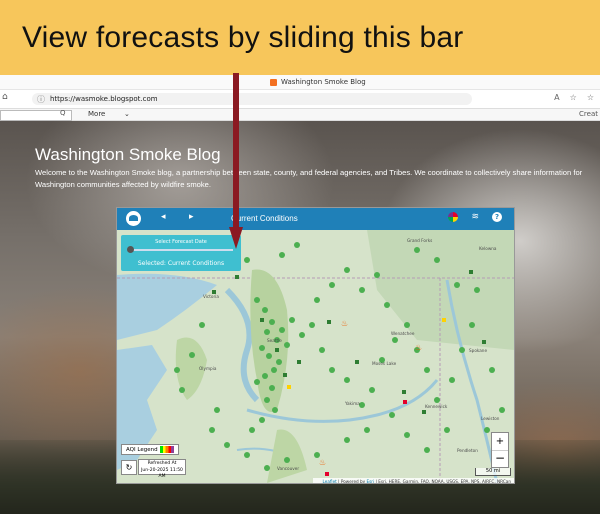 Image resolution: width=600 pixels, height=514 pixels. Describe the element at coordinates (436, 406) in the screenshot. I see `place-label: Kennewick` at that location.